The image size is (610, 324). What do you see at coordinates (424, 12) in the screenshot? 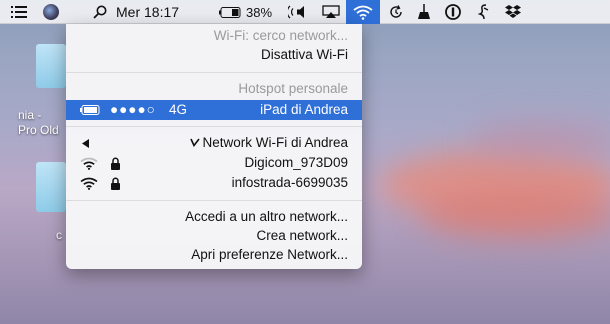
I see `broom-icon` at bounding box center [424, 12].